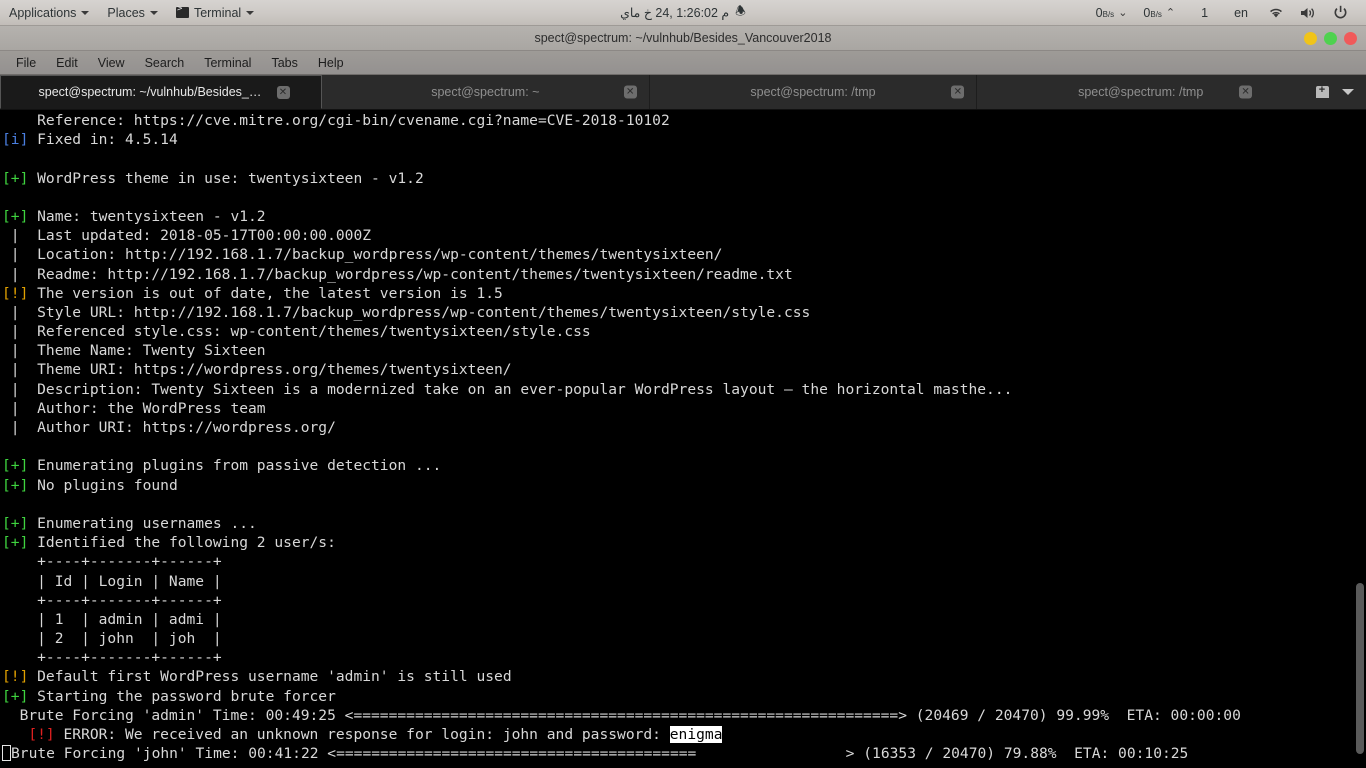 The width and height of the screenshot is (1366, 768). Describe the element at coordinates (1170, 13) in the screenshot. I see `chevron-up-icon: ⌃` at that location.